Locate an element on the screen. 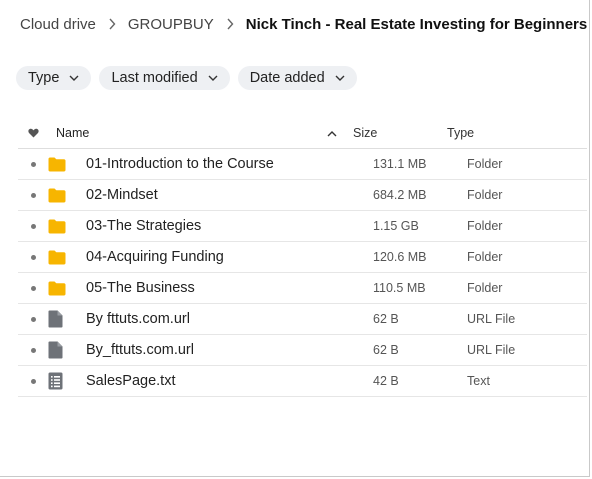  table-row: By fttuts.com.url 62 B URL File is located at coordinates (302, 319).